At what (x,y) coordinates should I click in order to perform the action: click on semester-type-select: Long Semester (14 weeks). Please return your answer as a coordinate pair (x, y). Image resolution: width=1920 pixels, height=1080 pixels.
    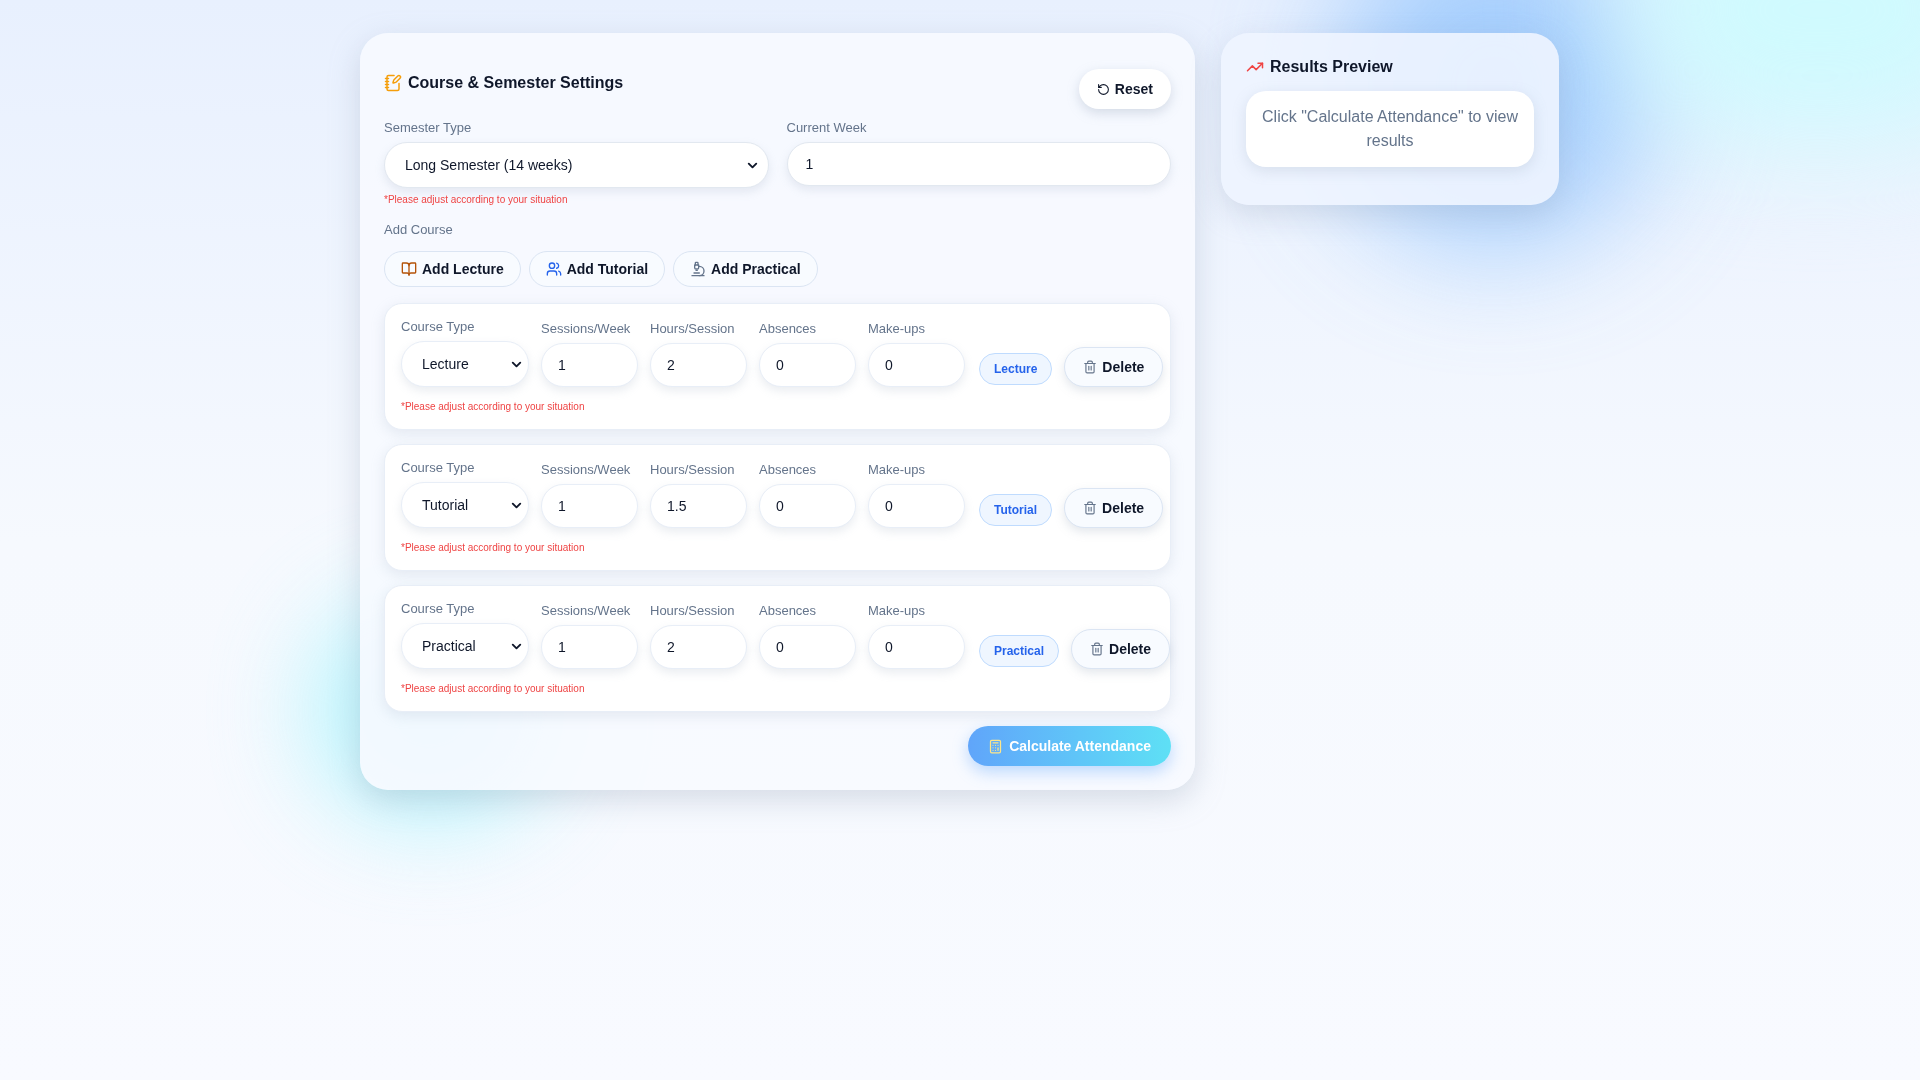
    Looking at the image, I should click on (576, 165).